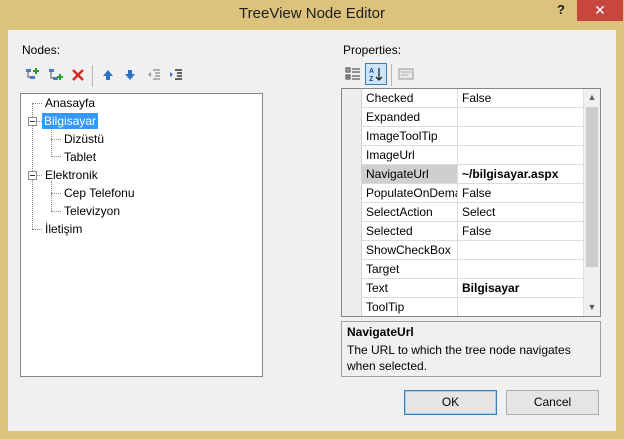  I want to click on property-name: ToolTip, so click(410, 307).